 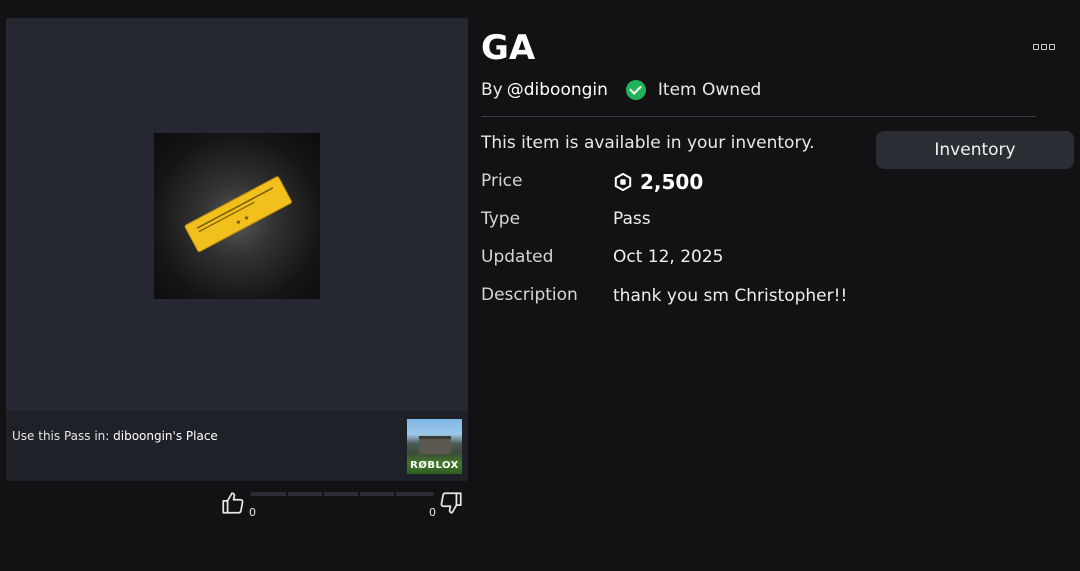 I want to click on description-label: Description, so click(x=529, y=295).